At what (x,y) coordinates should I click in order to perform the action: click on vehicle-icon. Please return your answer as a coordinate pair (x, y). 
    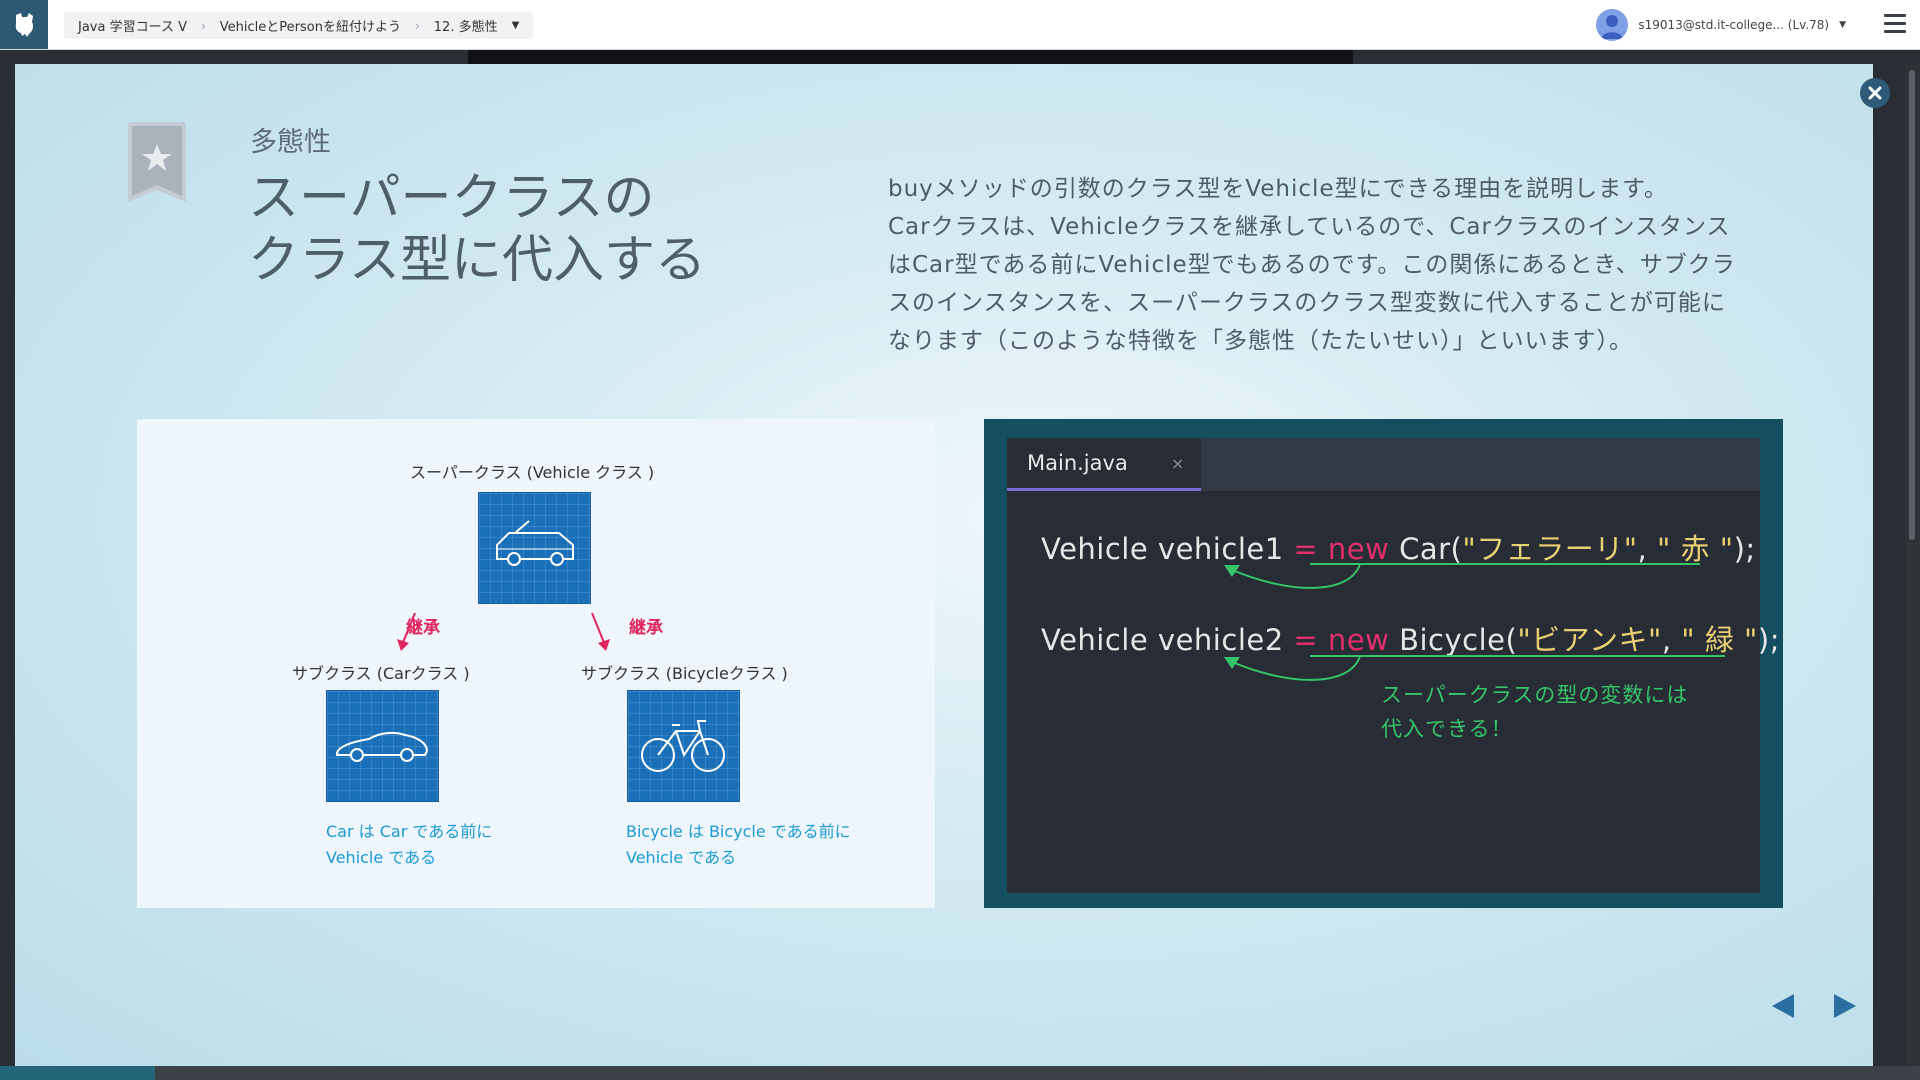
    Looking at the image, I should click on (535, 543).